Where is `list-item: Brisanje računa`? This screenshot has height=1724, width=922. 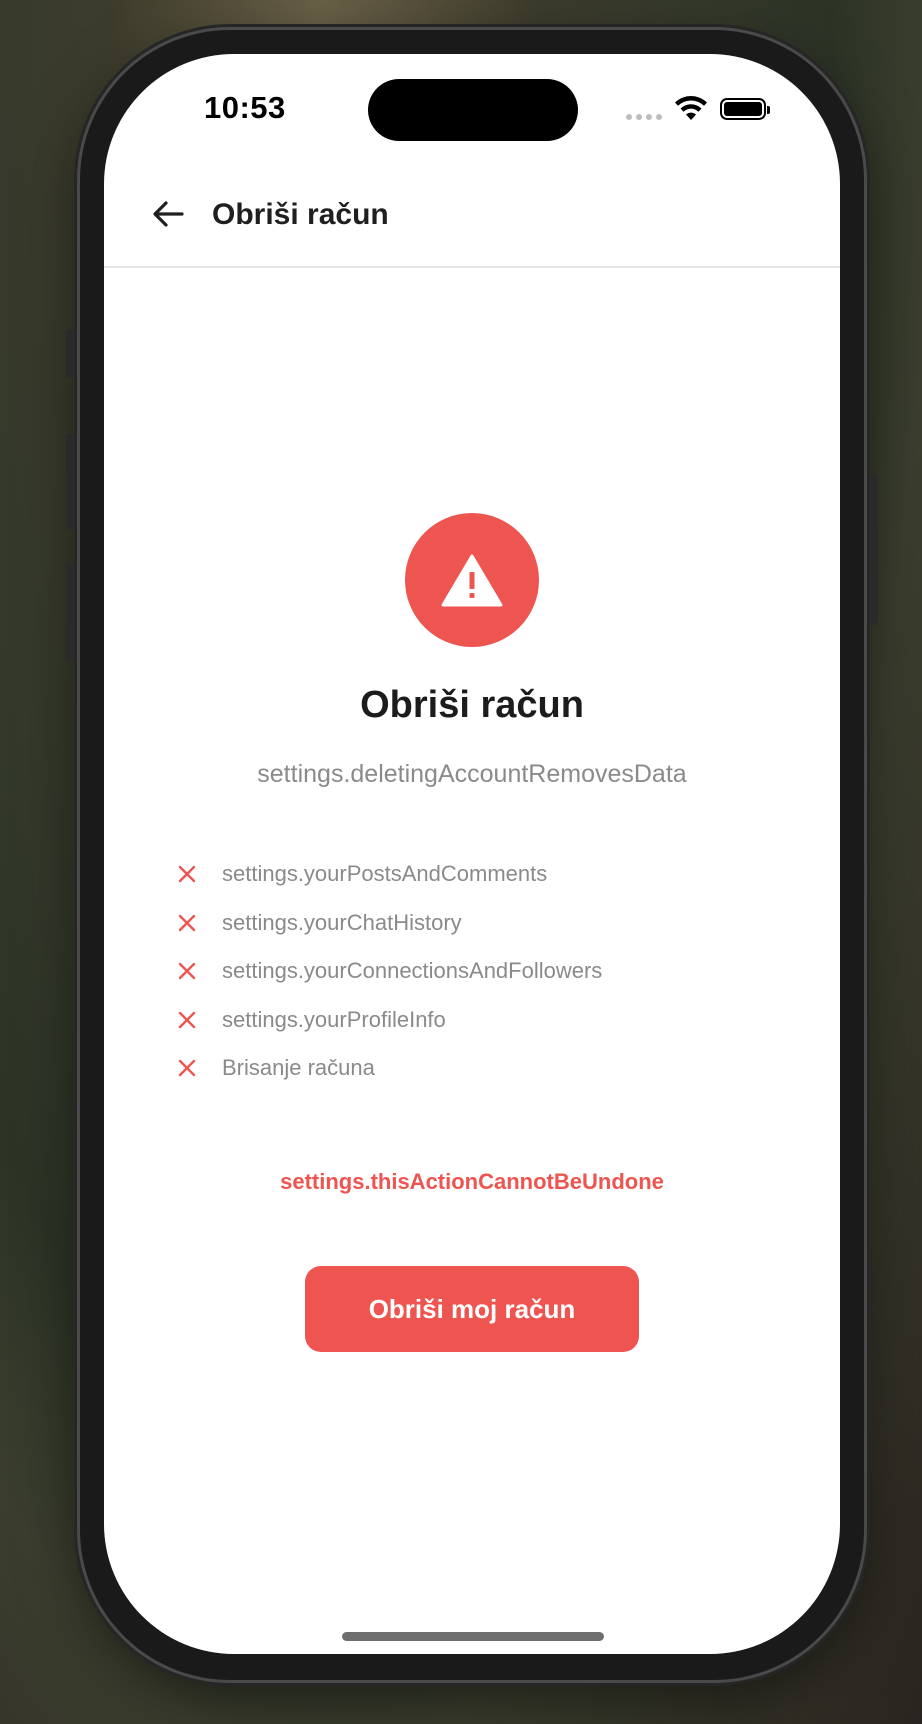 list-item: Brisanje računa is located at coordinates (388, 1068).